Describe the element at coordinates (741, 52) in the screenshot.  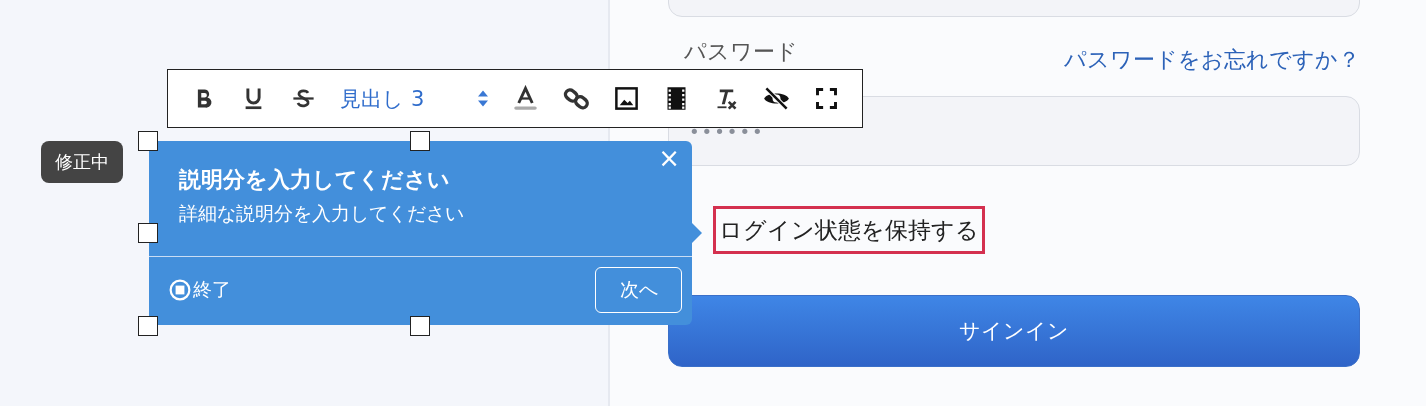
I see `password-label: パスワード` at that location.